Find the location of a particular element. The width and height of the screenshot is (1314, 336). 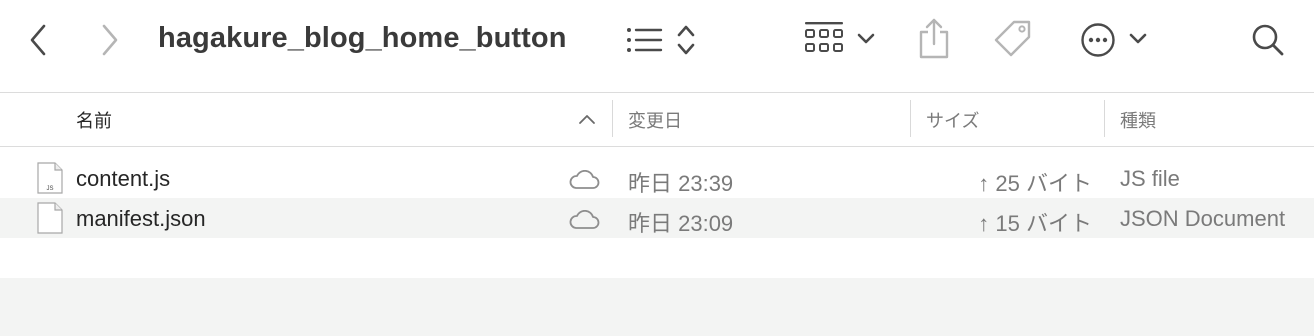

table-row: JS content.js 昨日 23:39 ↑ 25 バイト JS file is located at coordinates (657, 178).